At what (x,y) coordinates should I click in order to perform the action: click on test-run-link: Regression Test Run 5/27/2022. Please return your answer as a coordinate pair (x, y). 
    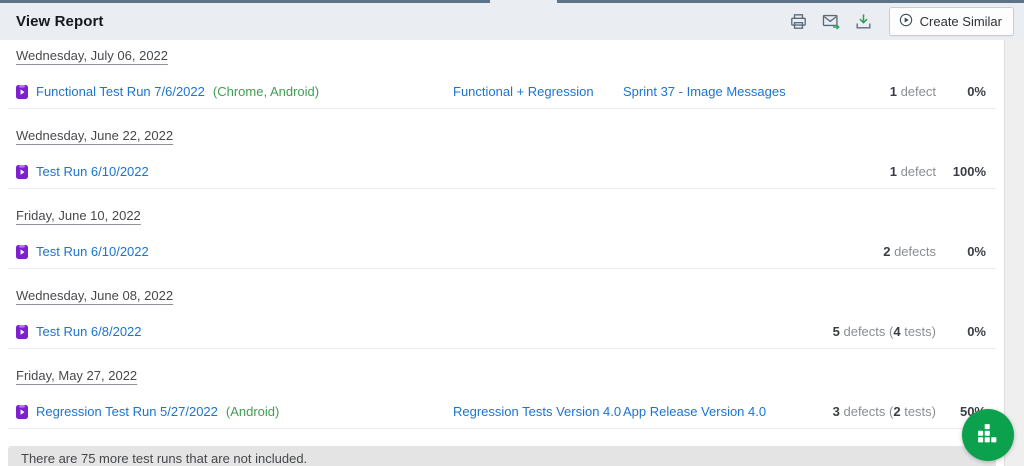
    Looking at the image, I should click on (127, 411).